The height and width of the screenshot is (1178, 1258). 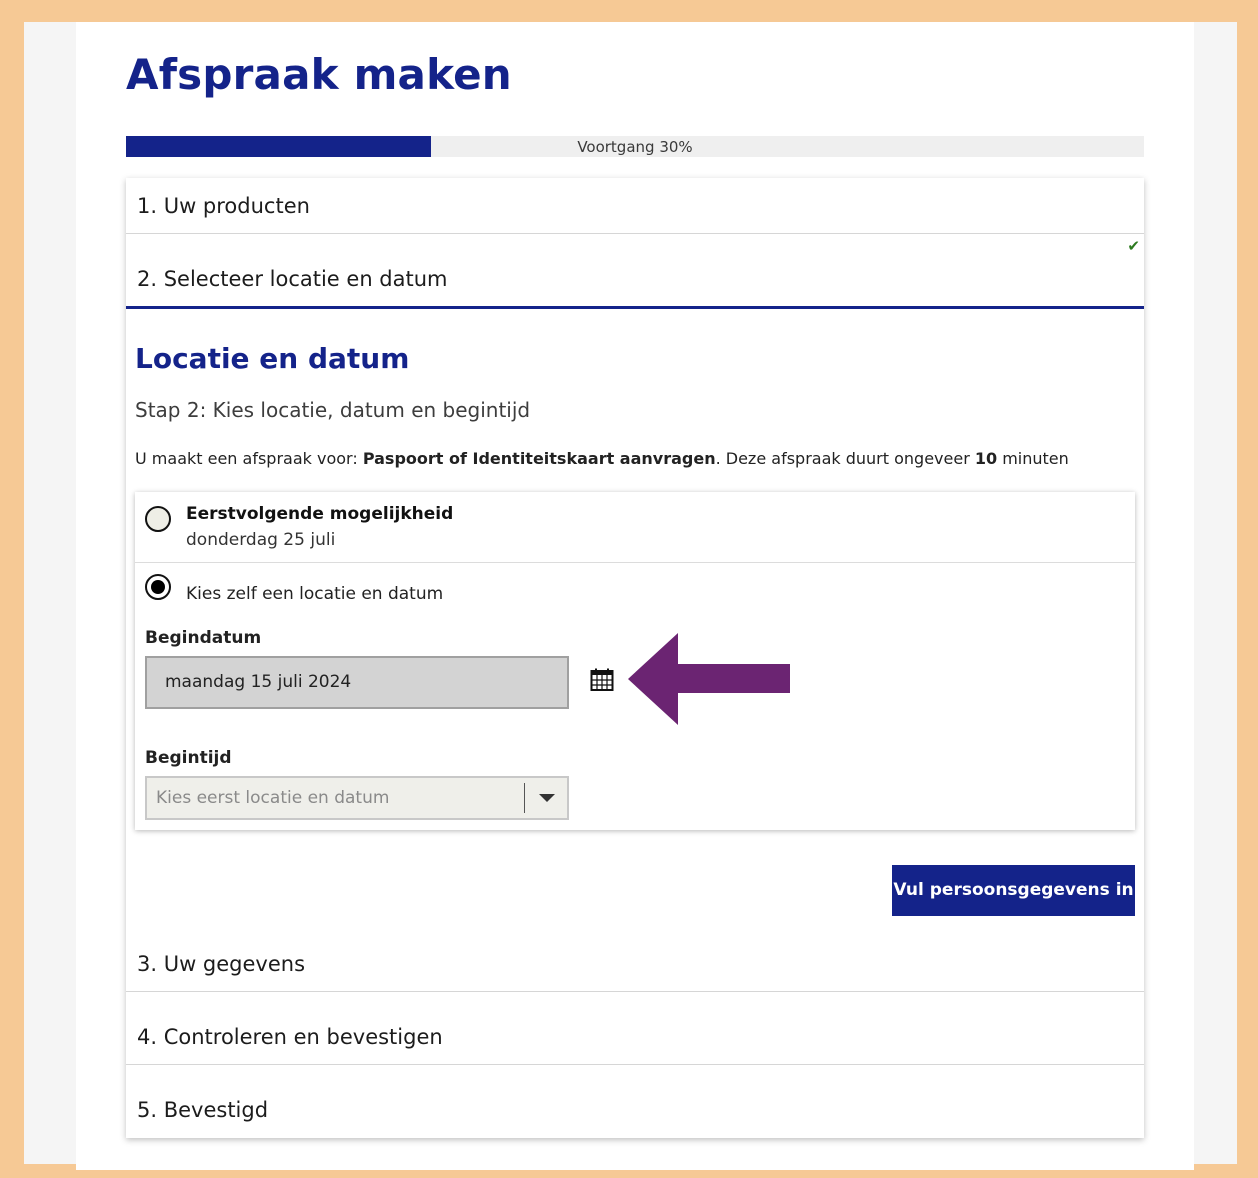 What do you see at coordinates (314, 594) in the screenshot?
I see `option-custom-label: Kies zelf een locatie en datum` at bounding box center [314, 594].